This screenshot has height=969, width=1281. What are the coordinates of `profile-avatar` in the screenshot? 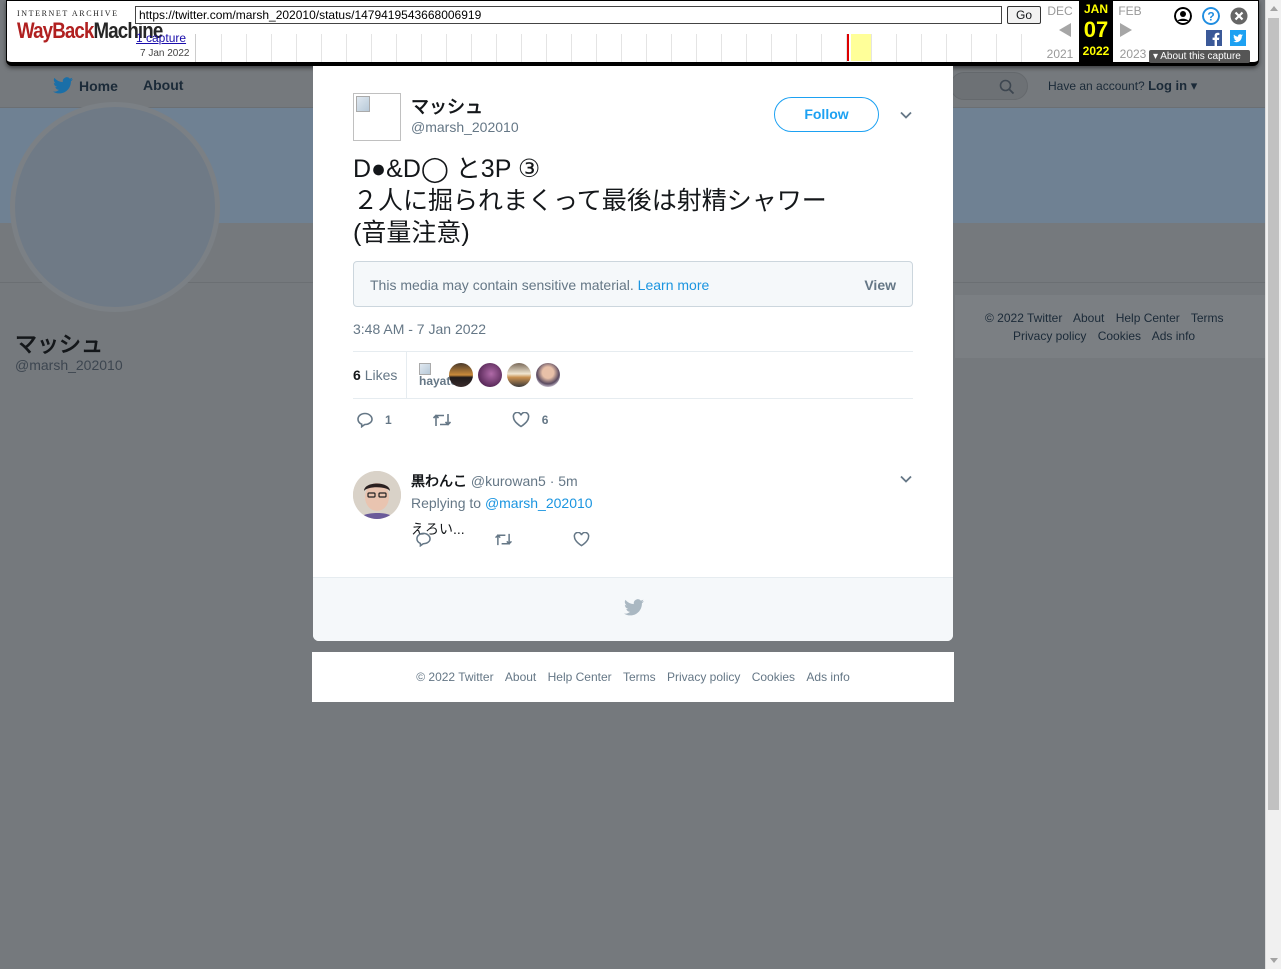 It's located at (115, 207).